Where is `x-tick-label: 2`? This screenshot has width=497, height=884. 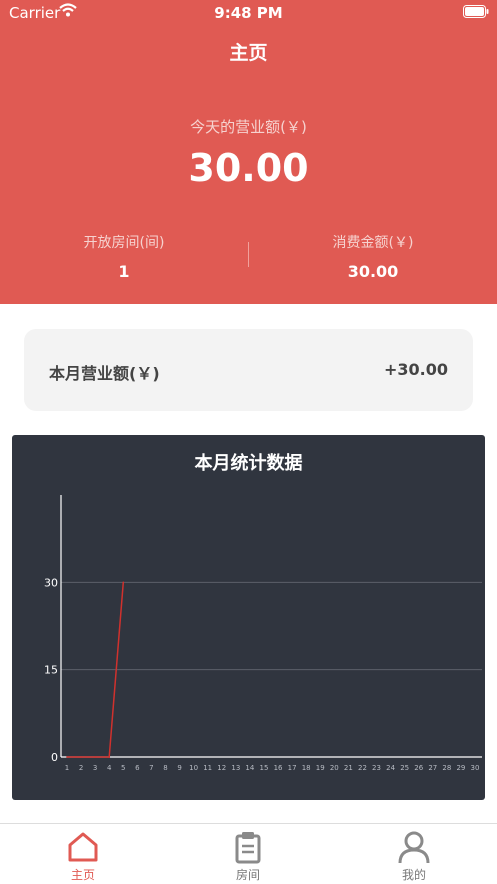
x-tick-label: 2 is located at coordinates (81, 768).